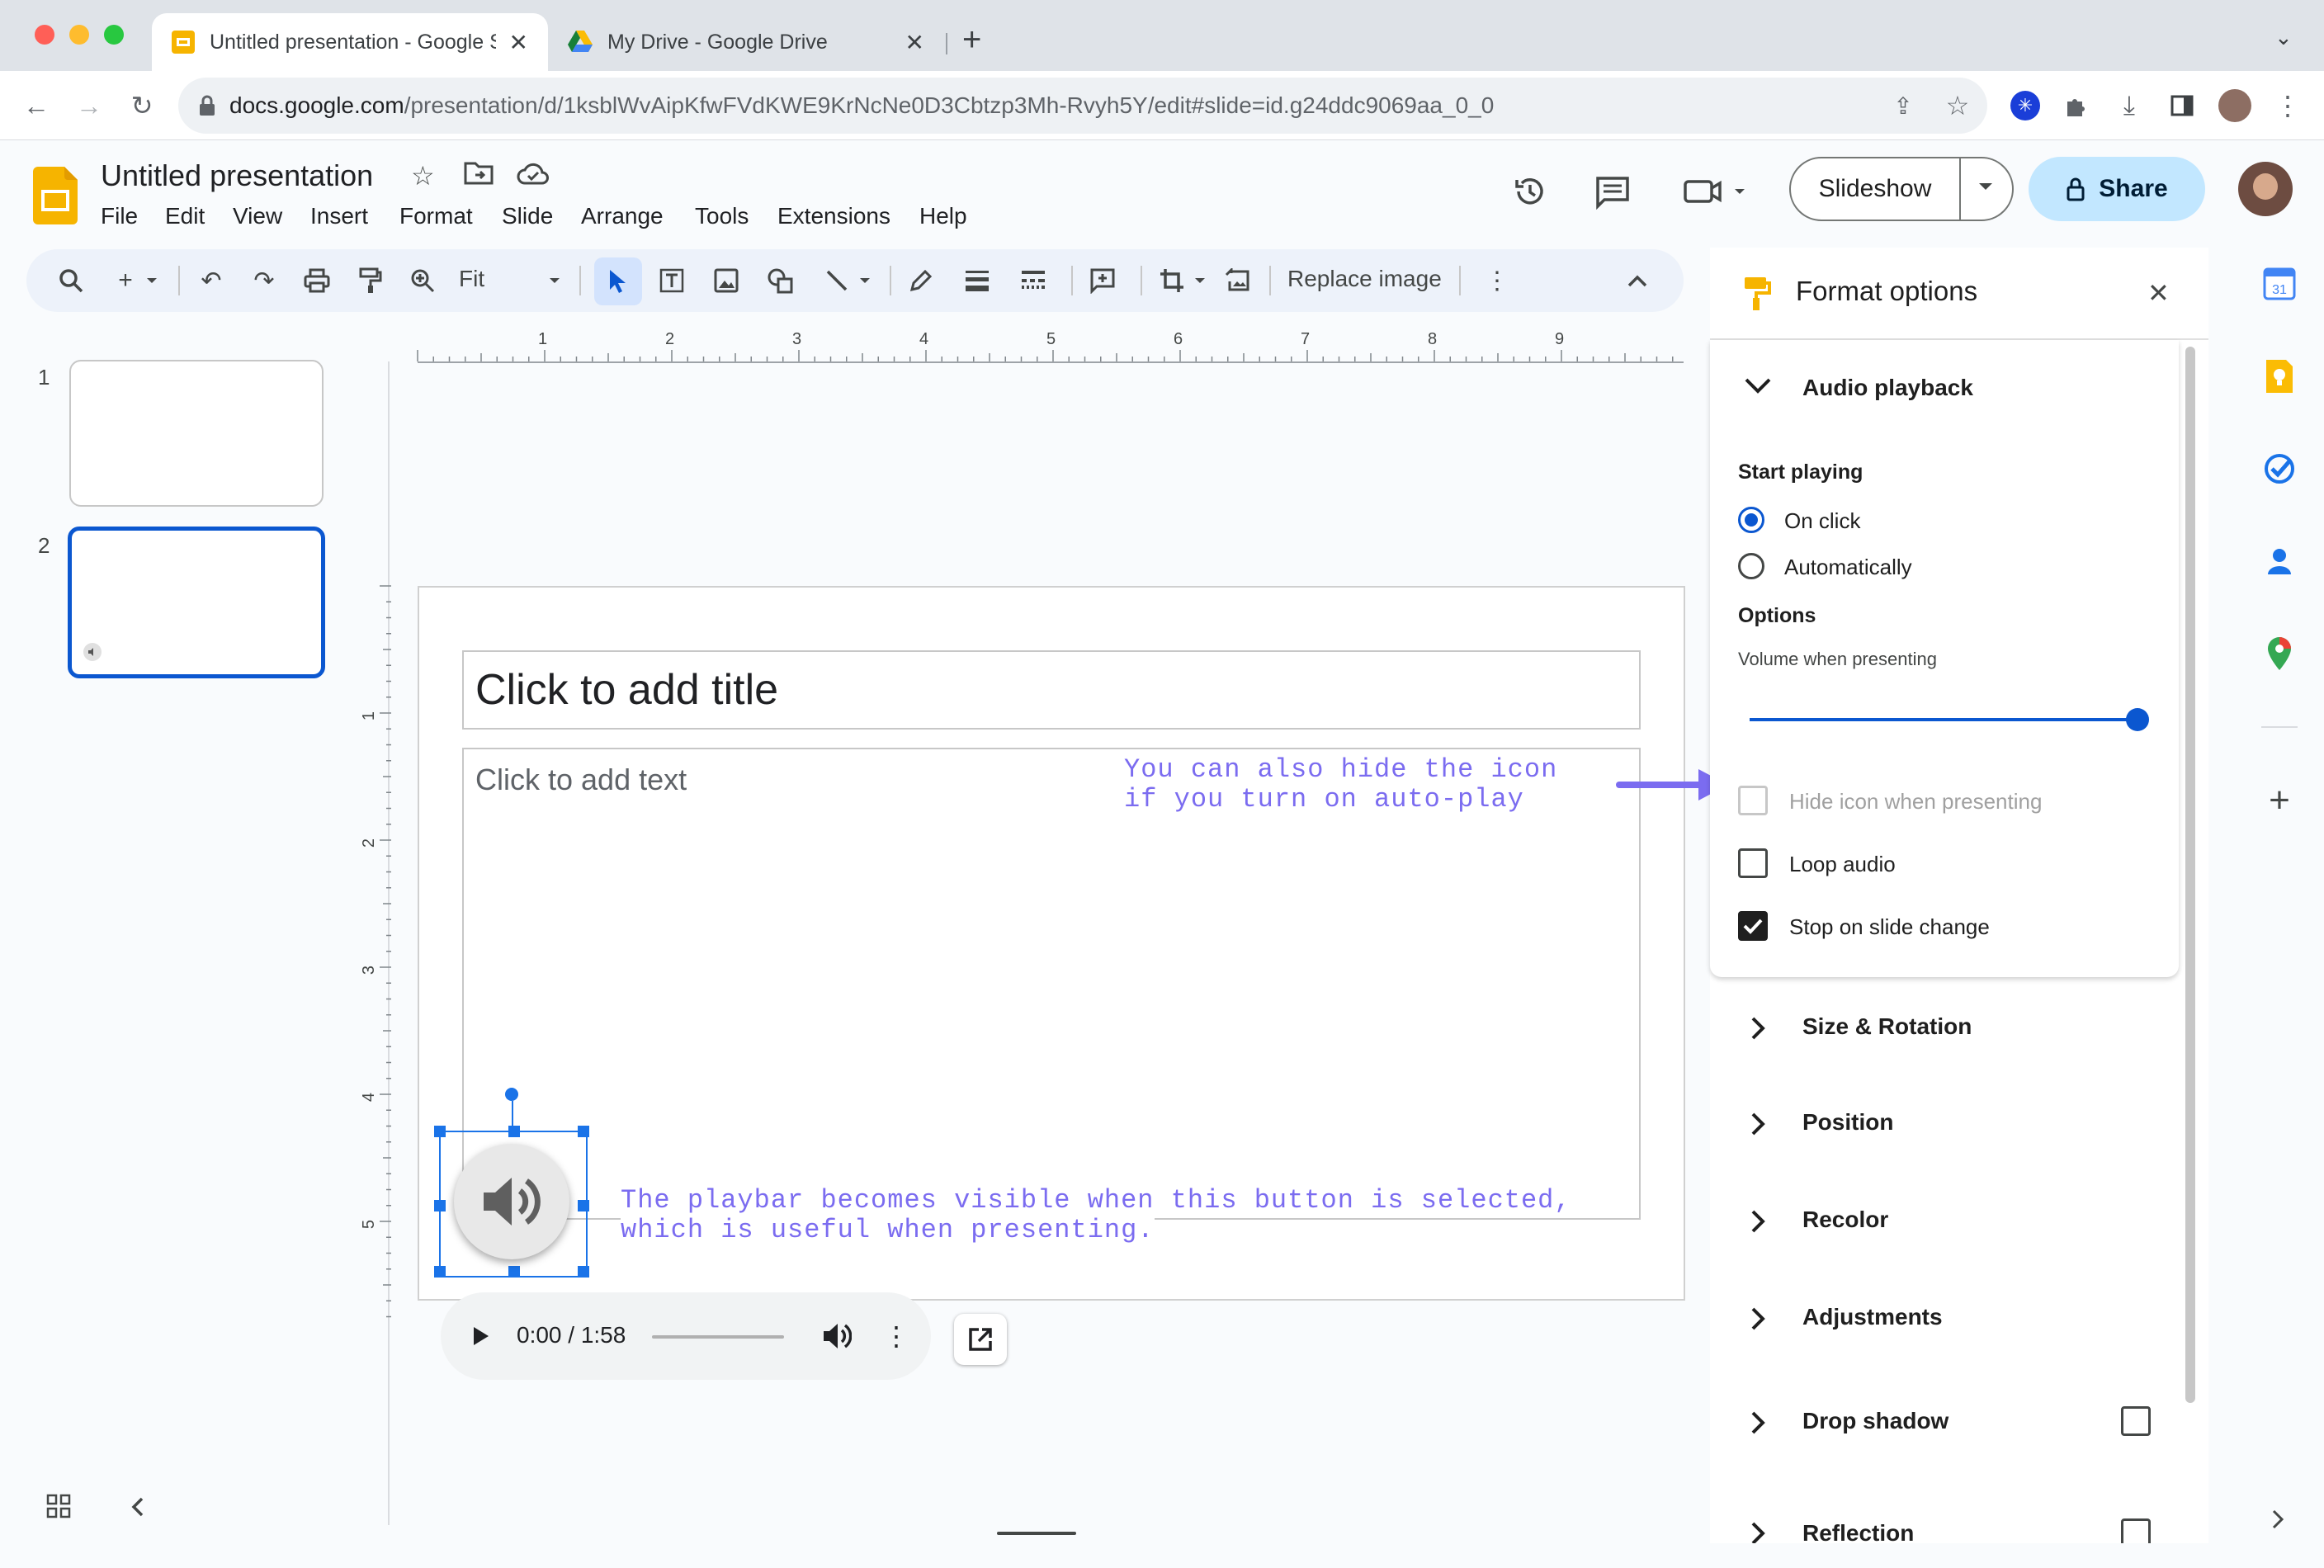  Describe the element at coordinates (114, 35) in the screenshot. I see `maximize-window-button` at that location.